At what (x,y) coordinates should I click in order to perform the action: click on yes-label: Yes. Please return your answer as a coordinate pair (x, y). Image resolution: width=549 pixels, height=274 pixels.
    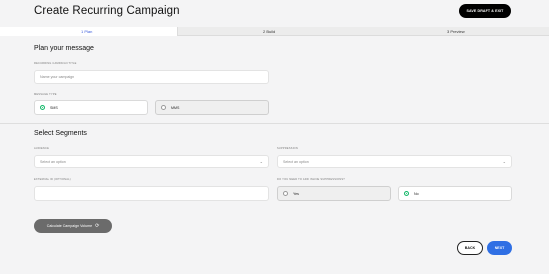
    Looking at the image, I should click on (296, 193).